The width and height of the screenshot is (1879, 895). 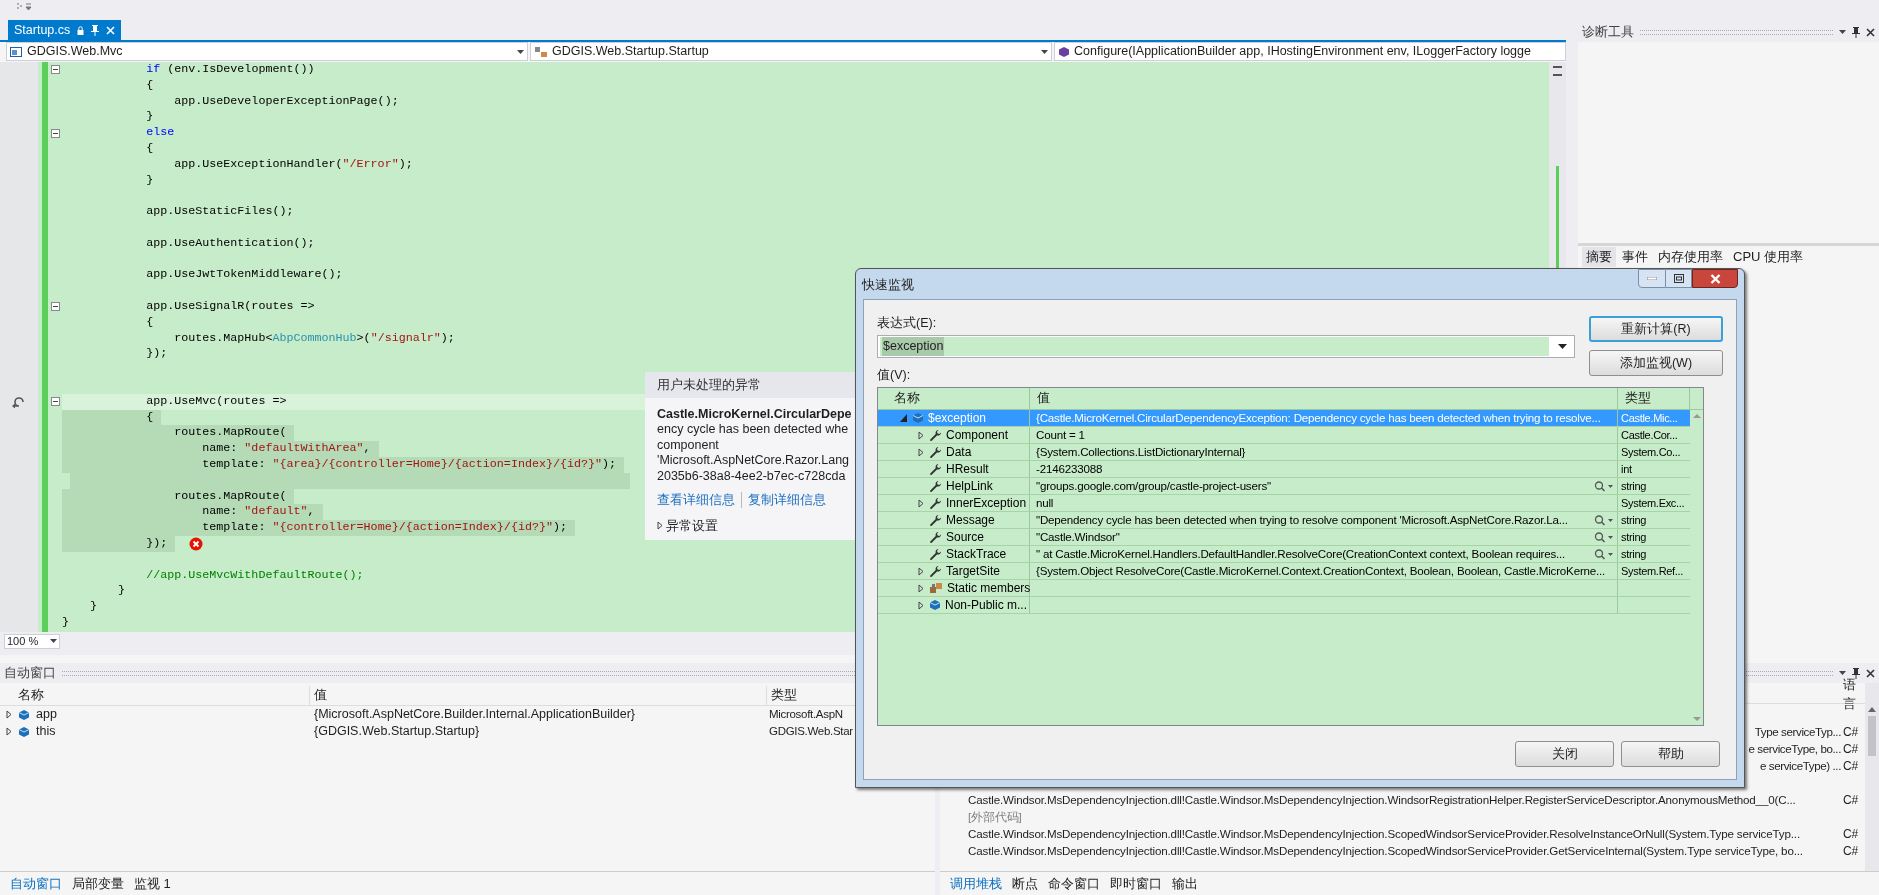 I want to click on watch-row: HResult -2146233088 int, so click(x=1284, y=469).